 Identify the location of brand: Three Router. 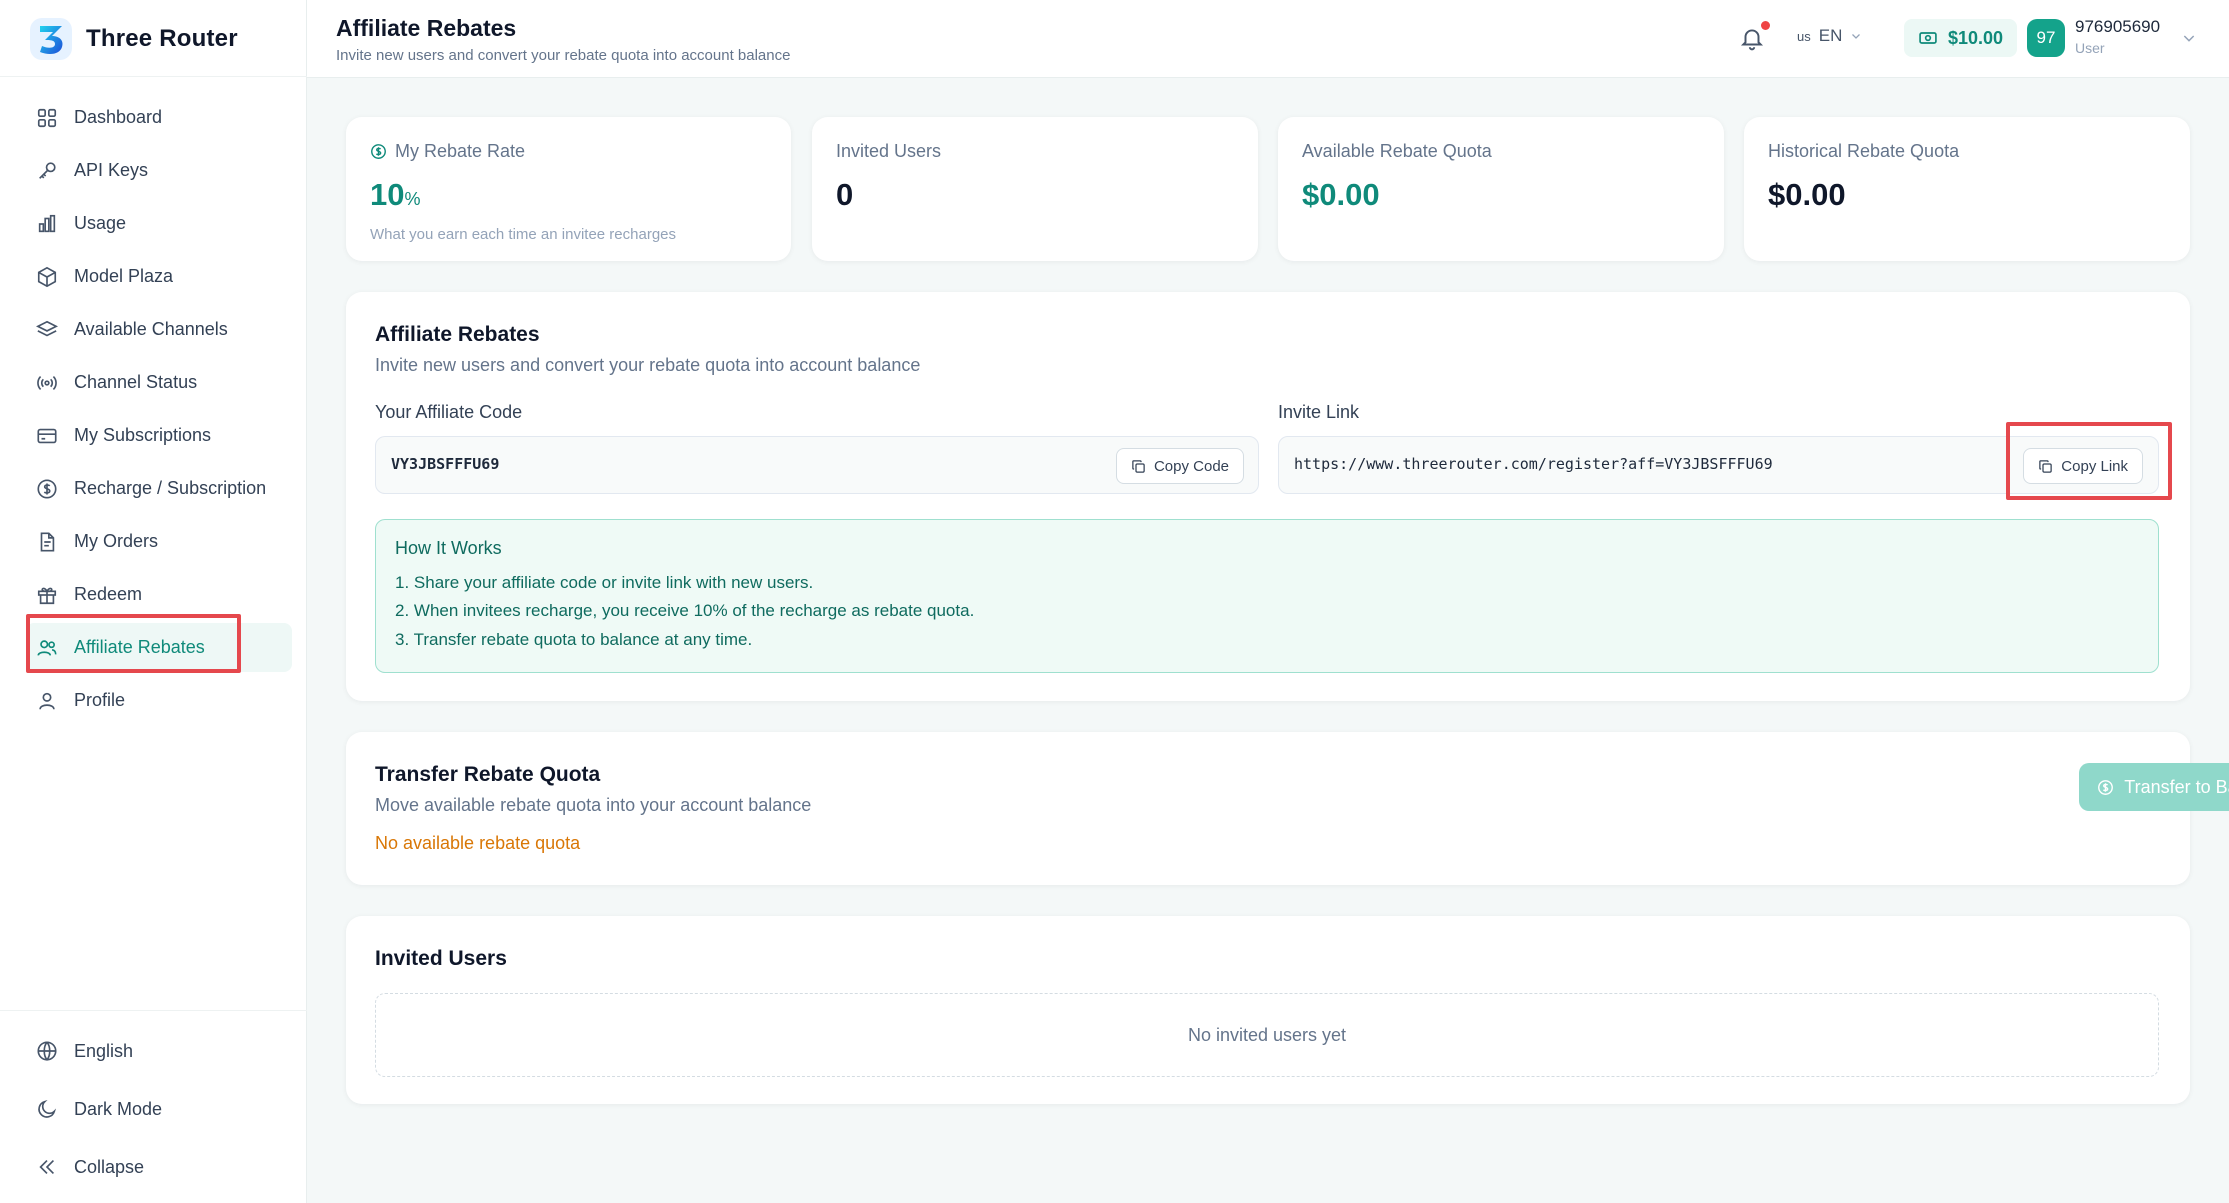
(133, 39).